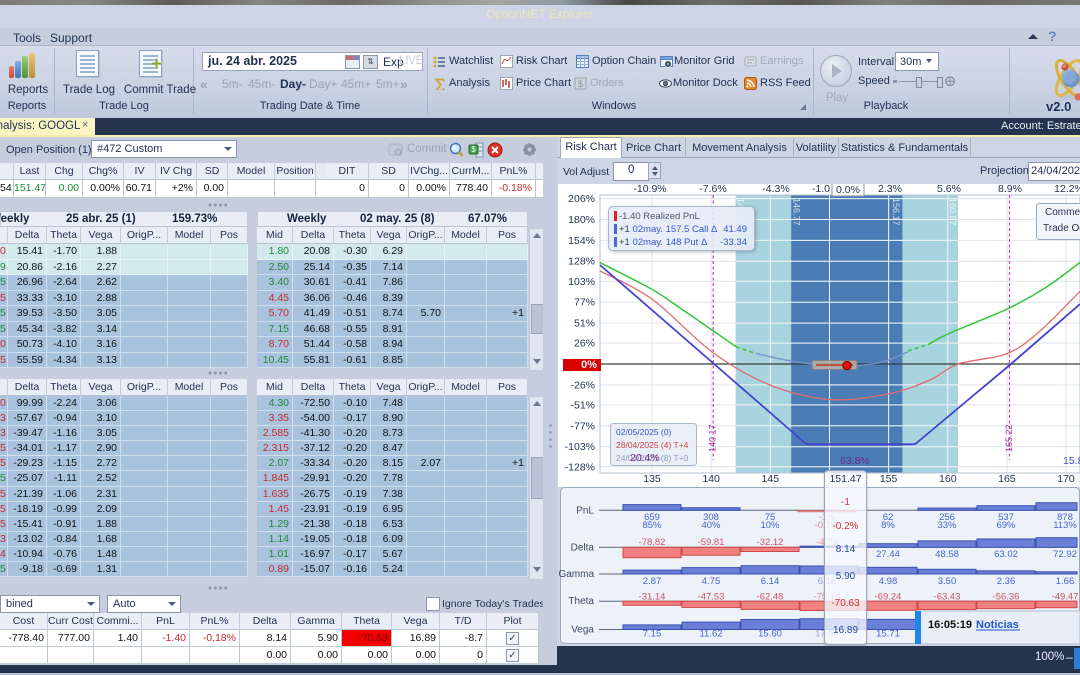  I want to click on svg-text: 48.58, so click(947, 554).